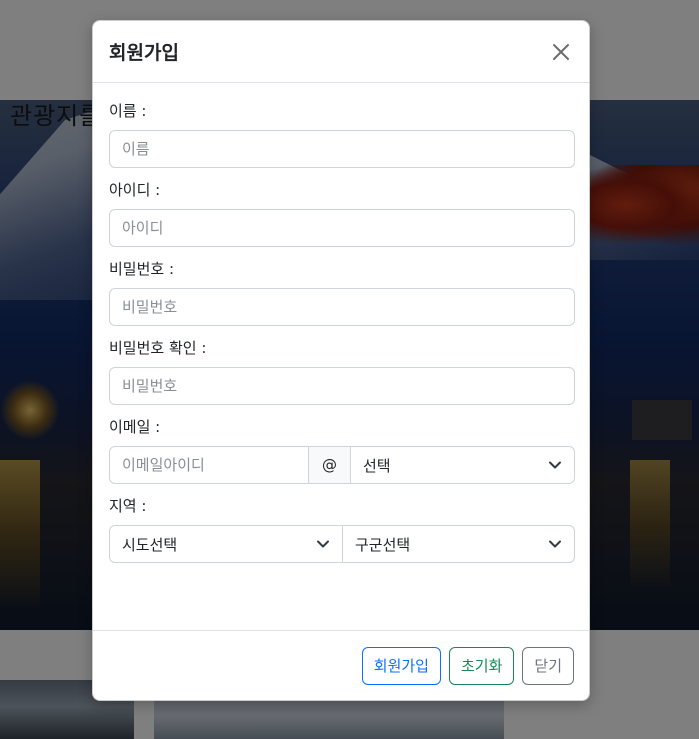 The width and height of the screenshot is (699, 739). What do you see at coordinates (144, 53) in the screenshot?
I see `modal-title: 회원가입` at bounding box center [144, 53].